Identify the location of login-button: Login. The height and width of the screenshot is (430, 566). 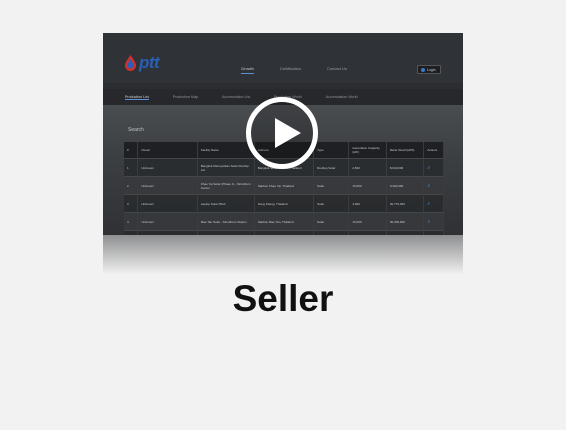
(429, 69).